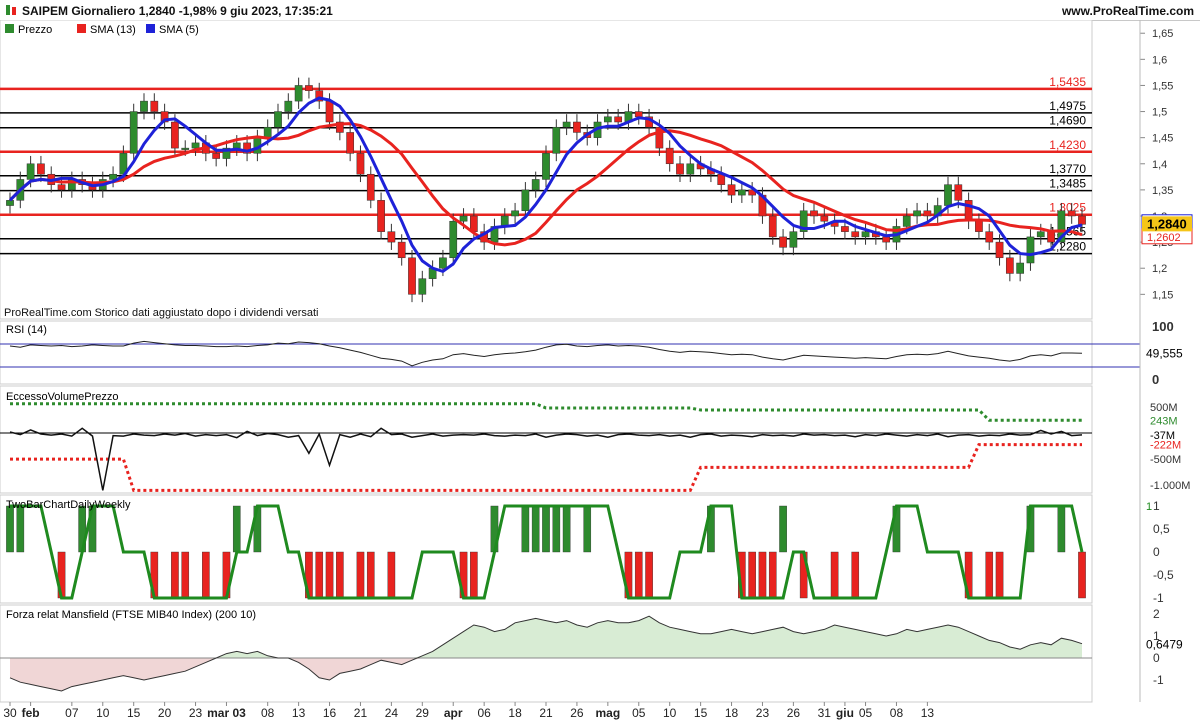 Image resolution: width=1200 pixels, height=720 pixels. What do you see at coordinates (1163, 326) in the screenshot?
I see `rsi-tick-label: 100` at bounding box center [1163, 326].